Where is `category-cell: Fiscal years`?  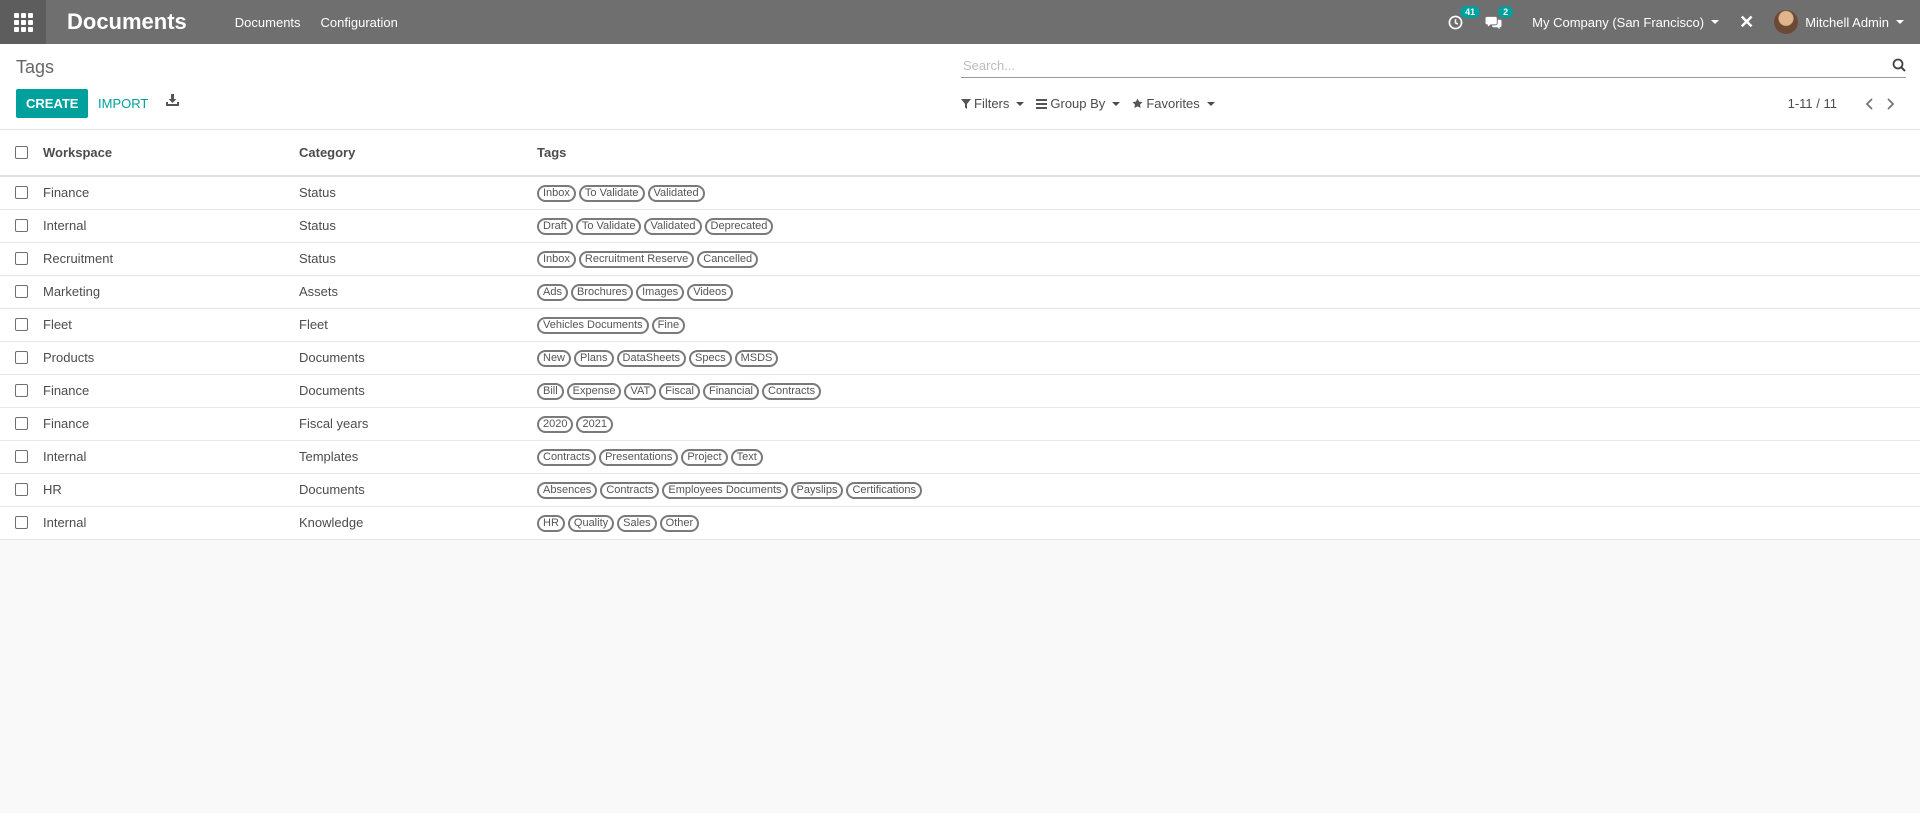
category-cell: Fiscal years is located at coordinates (418, 424).